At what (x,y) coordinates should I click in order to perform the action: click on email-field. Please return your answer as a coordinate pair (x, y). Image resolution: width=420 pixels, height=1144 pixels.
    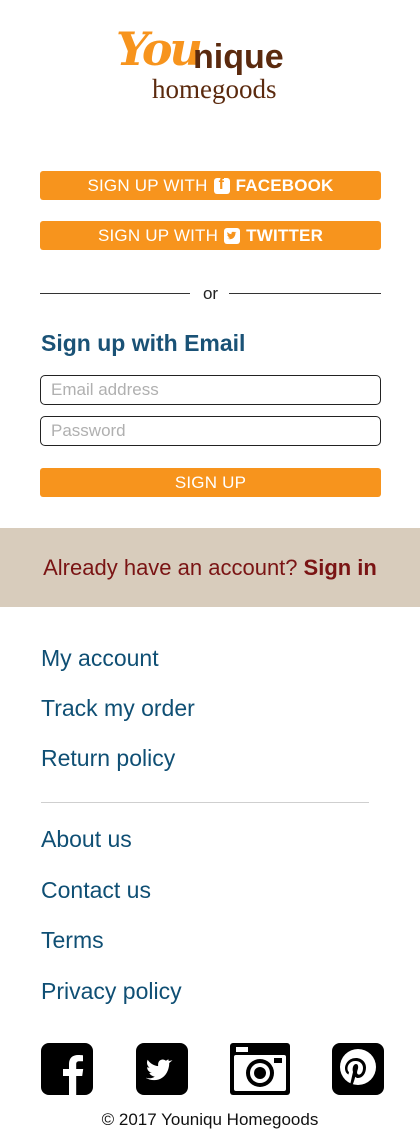
    Looking at the image, I should click on (210, 390).